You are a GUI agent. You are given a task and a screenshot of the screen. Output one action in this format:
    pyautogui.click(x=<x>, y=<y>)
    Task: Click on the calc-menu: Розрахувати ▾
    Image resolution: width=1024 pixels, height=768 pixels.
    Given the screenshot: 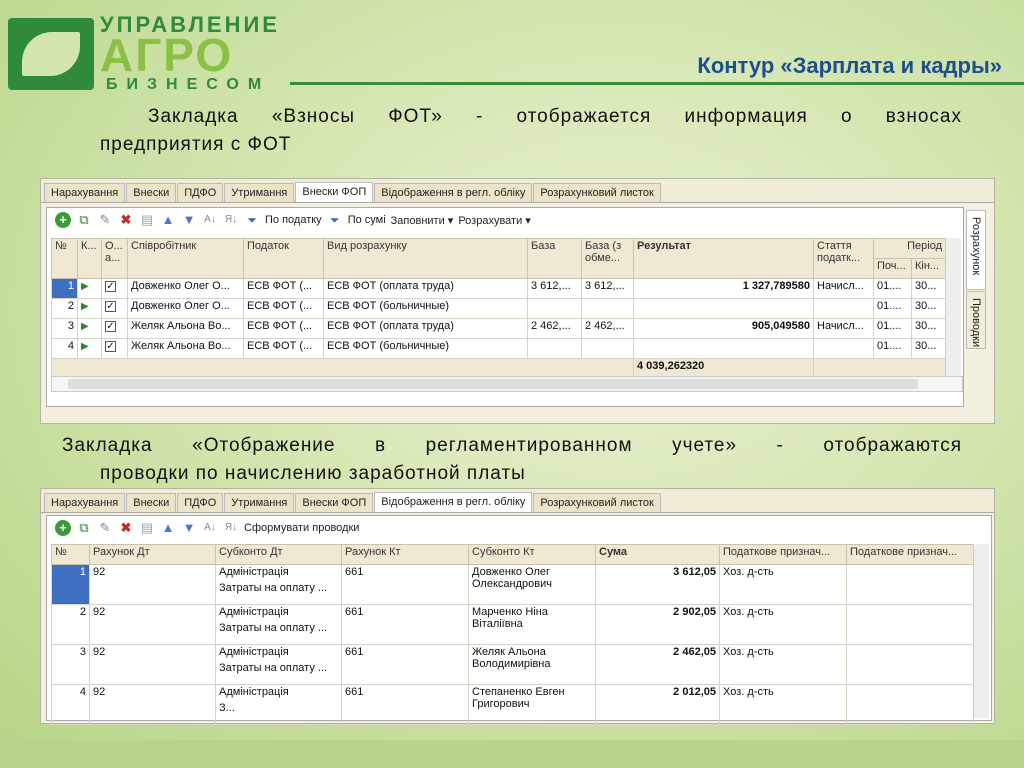 What is the action you would take?
    pyautogui.click(x=494, y=220)
    